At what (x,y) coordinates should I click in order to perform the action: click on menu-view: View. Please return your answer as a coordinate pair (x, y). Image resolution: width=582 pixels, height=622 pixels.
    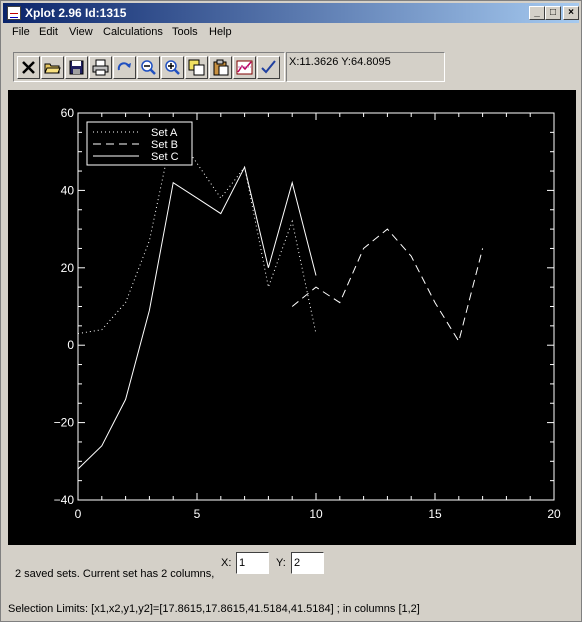
    Looking at the image, I should click on (81, 32).